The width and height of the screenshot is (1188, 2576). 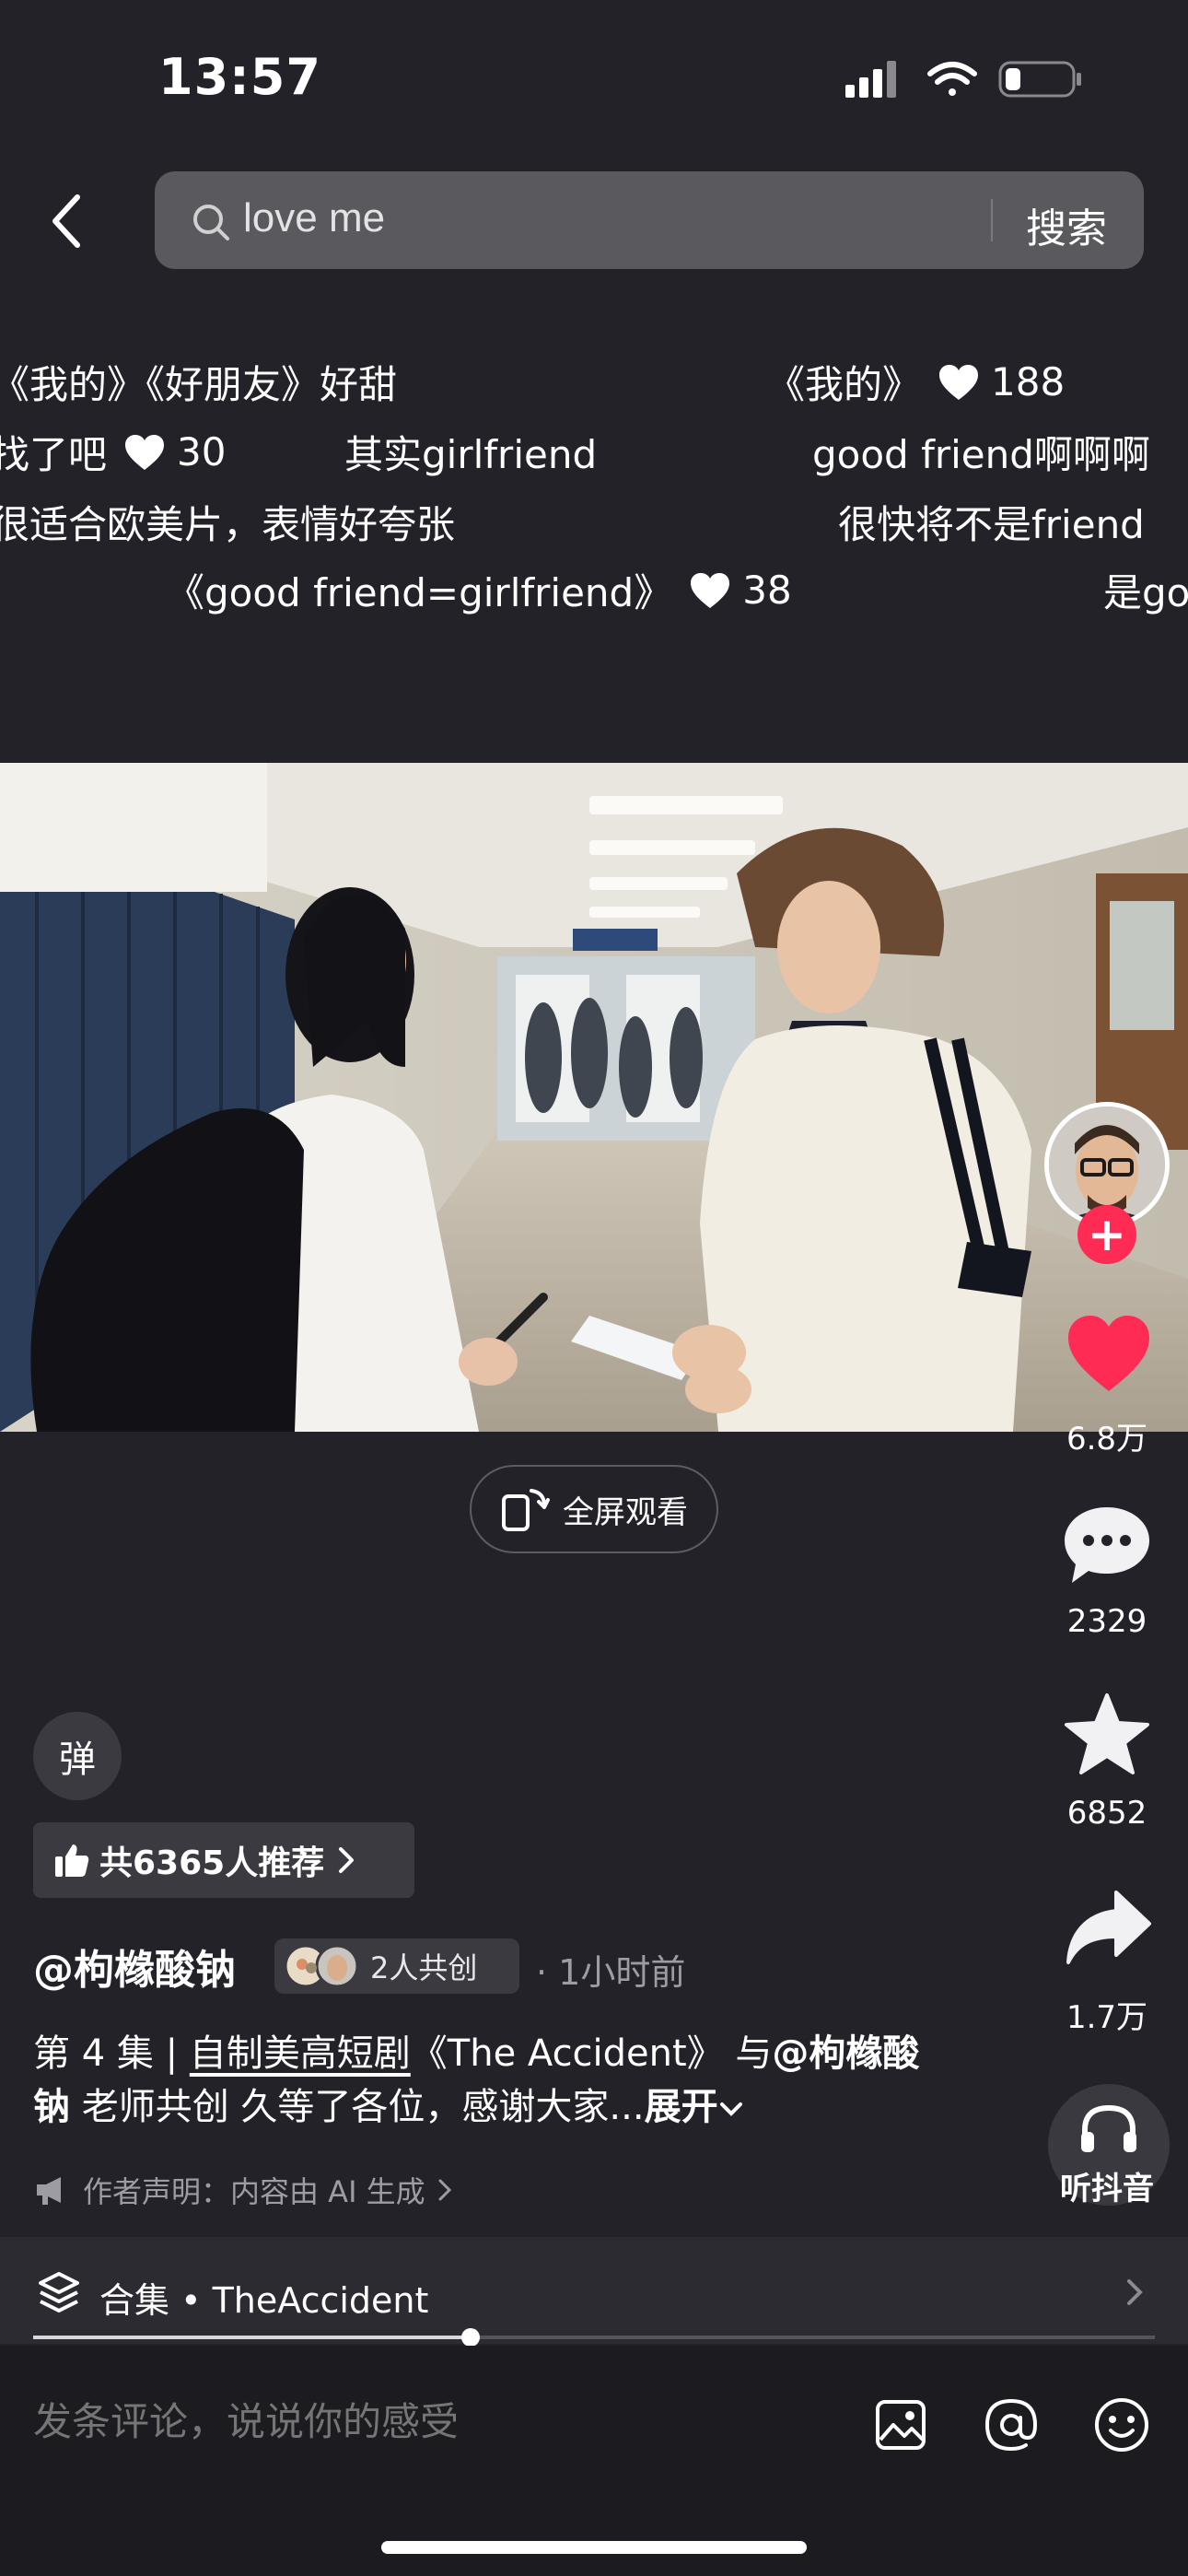 What do you see at coordinates (952, 79) in the screenshot?
I see `wifi-icon` at bounding box center [952, 79].